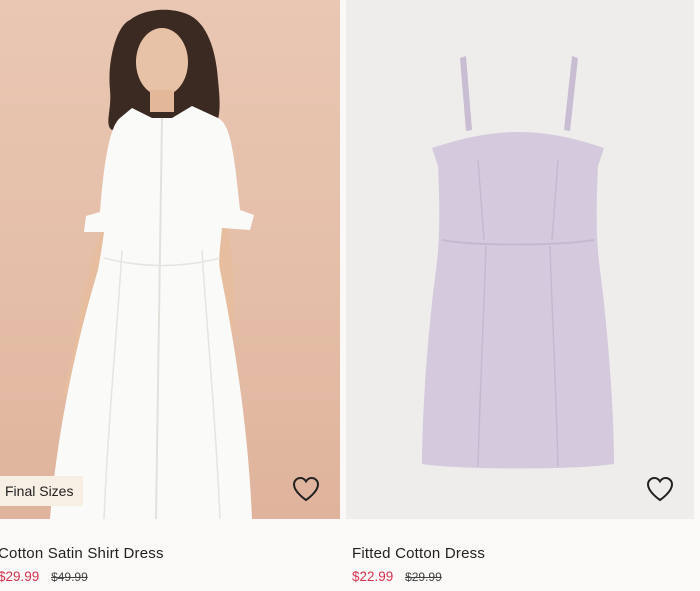 This screenshot has height=591, width=700. Describe the element at coordinates (20, 576) in the screenshot. I see `sale-price: $29.99` at that location.